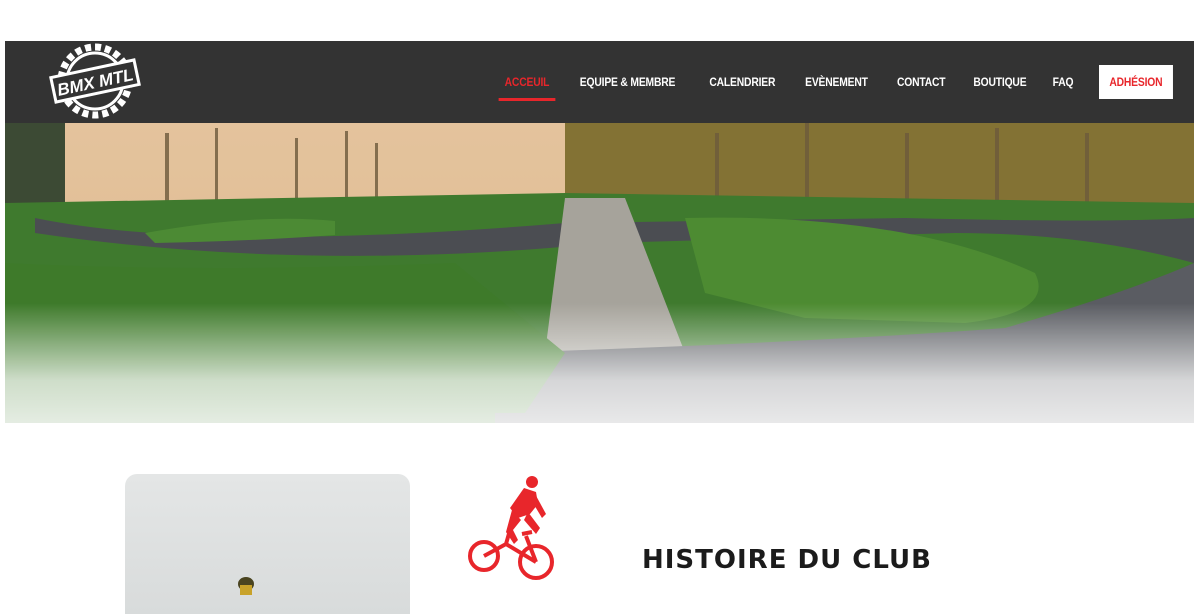 The image size is (1194, 614). What do you see at coordinates (95, 81) in the screenshot?
I see `bmx-mtl-logo: BMX MTL` at bounding box center [95, 81].